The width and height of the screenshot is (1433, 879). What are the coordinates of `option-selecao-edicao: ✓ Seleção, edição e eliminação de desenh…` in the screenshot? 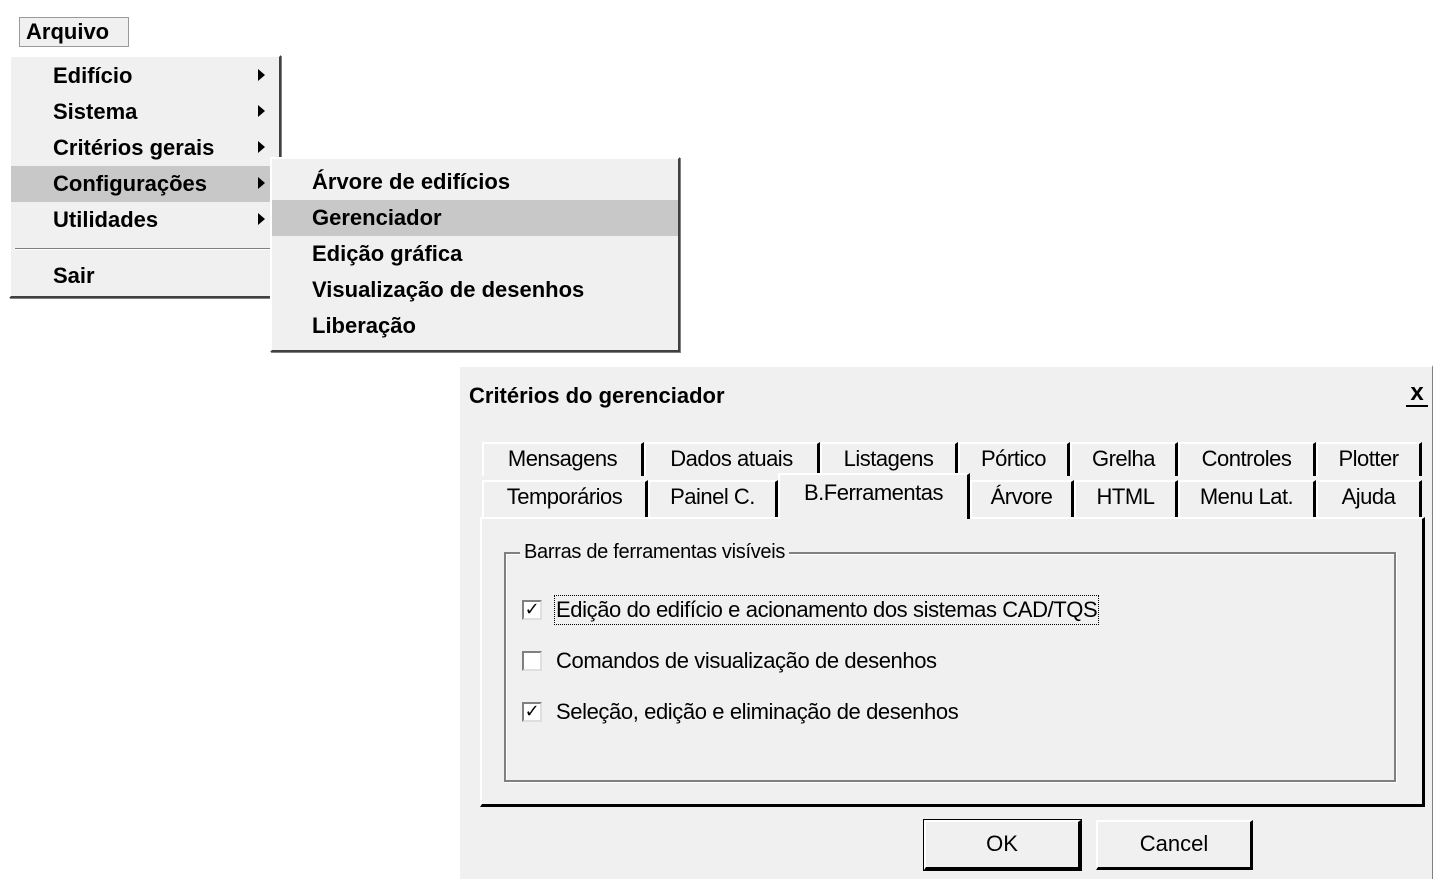 It's located at (740, 712).